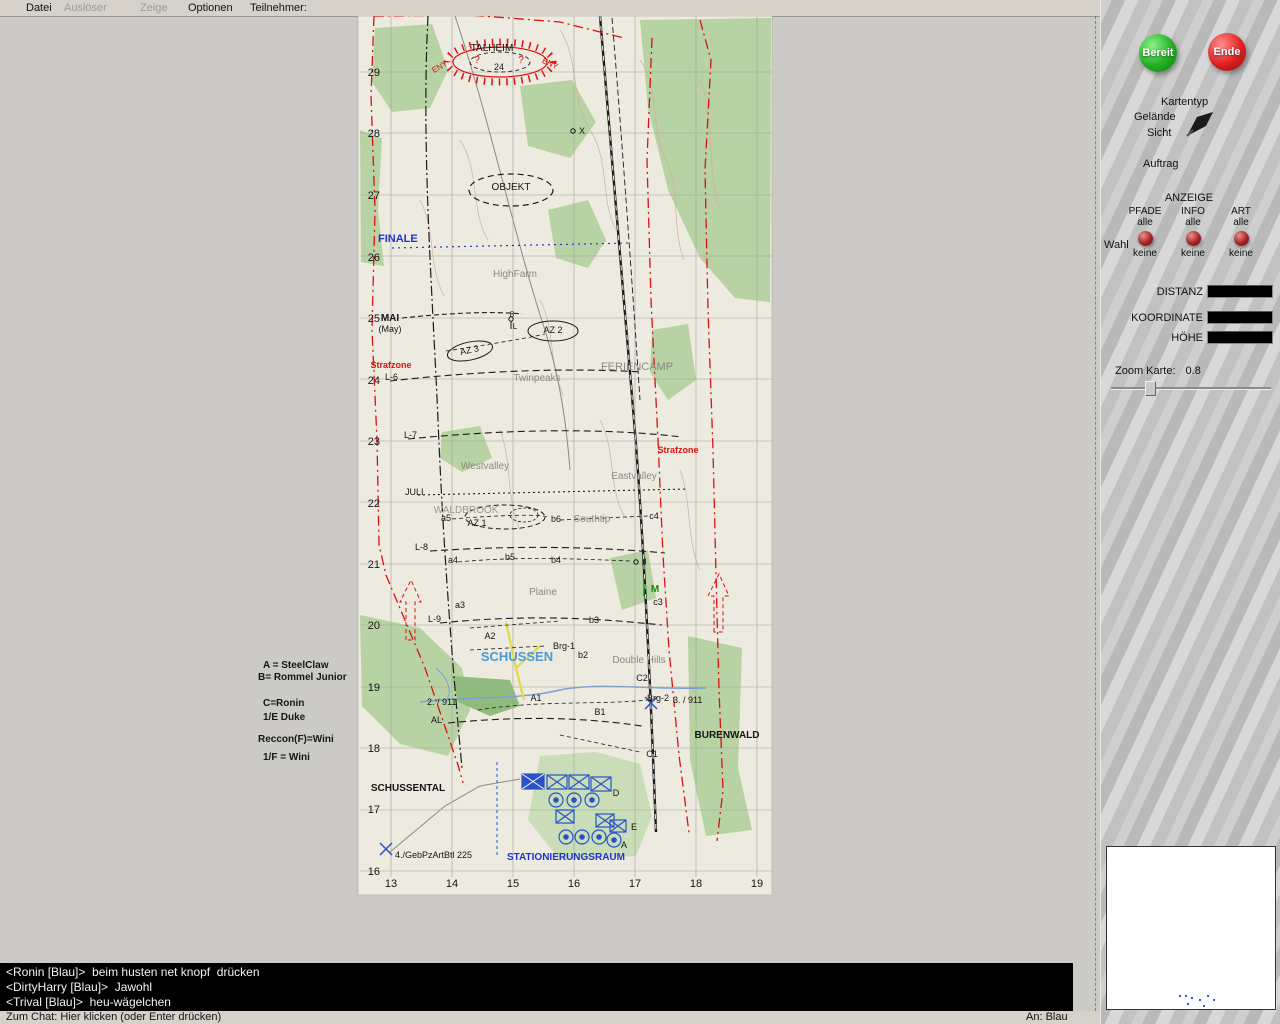  Describe the element at coordinates (1191, 928) in the screenshot. I see `overview-map` at that location.